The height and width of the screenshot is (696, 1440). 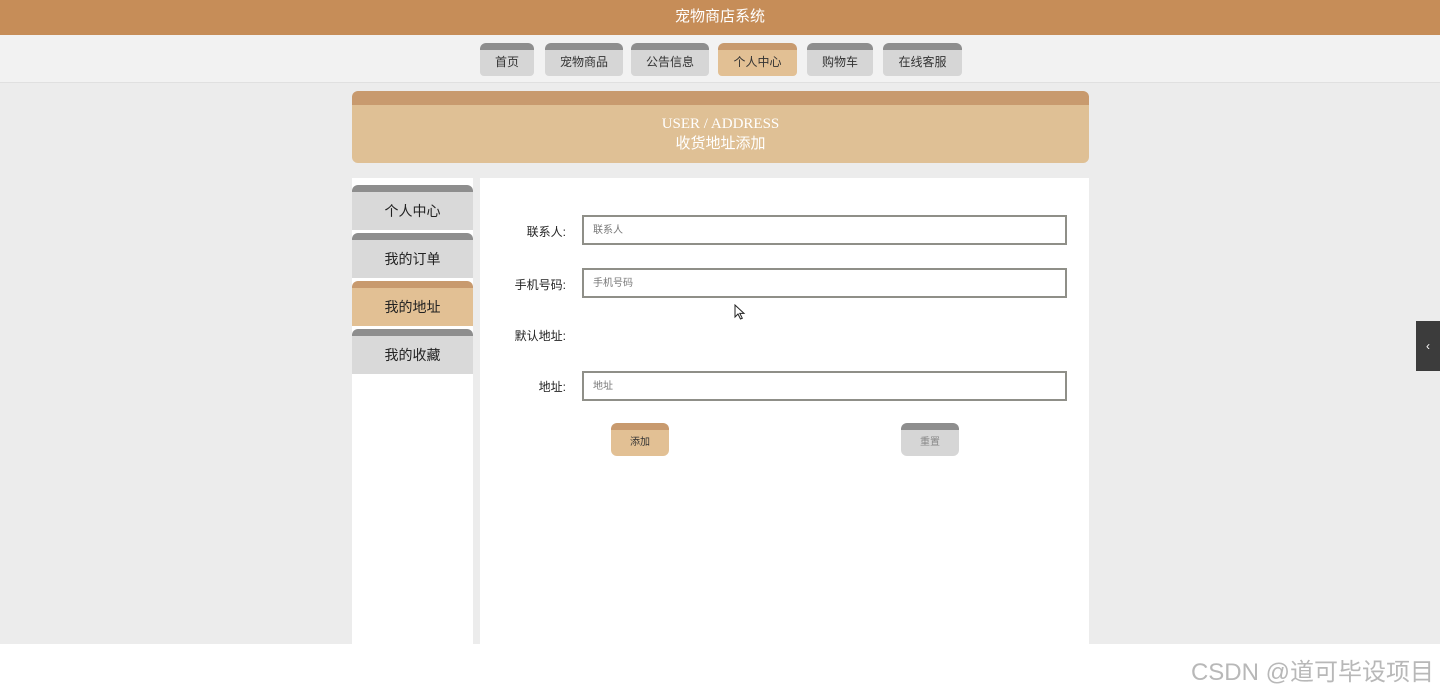 What do you see at coordinates (720, 144) in the screenshot?
I see `page-title: 收货地址添加` at bounding box center [720, 144].